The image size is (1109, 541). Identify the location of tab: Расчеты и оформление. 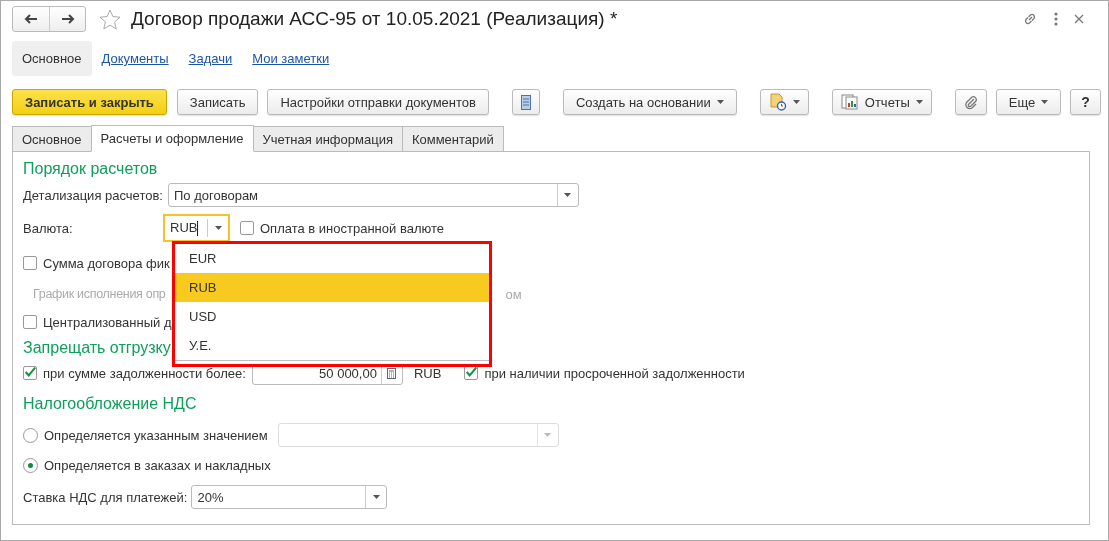
(172, 138).